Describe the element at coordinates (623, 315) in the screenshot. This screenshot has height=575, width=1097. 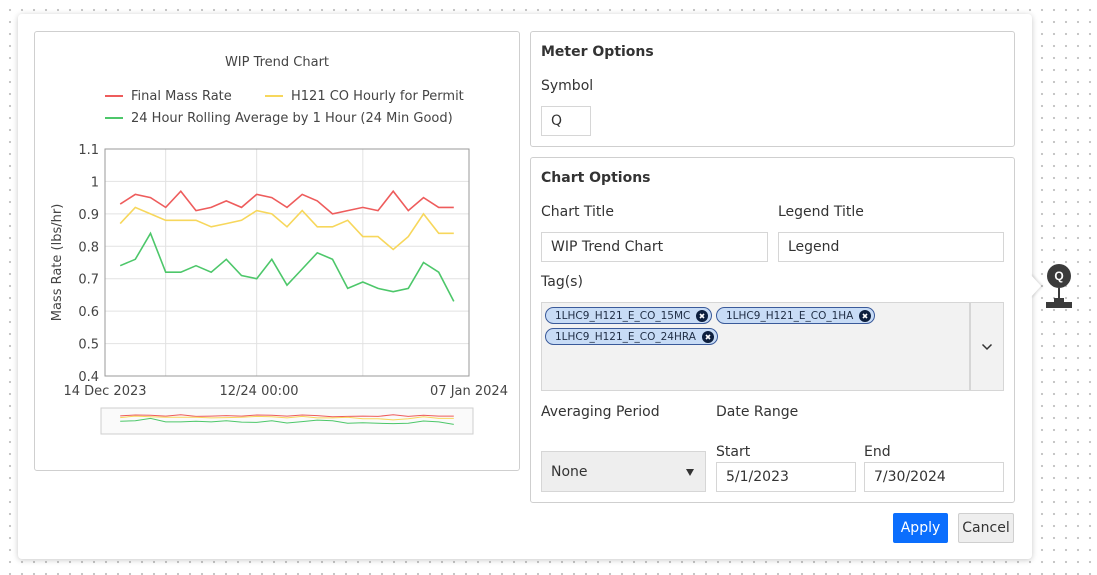
I see `tag-chip-label: 1LHC9_H121_E_CO_15MC` at that location.